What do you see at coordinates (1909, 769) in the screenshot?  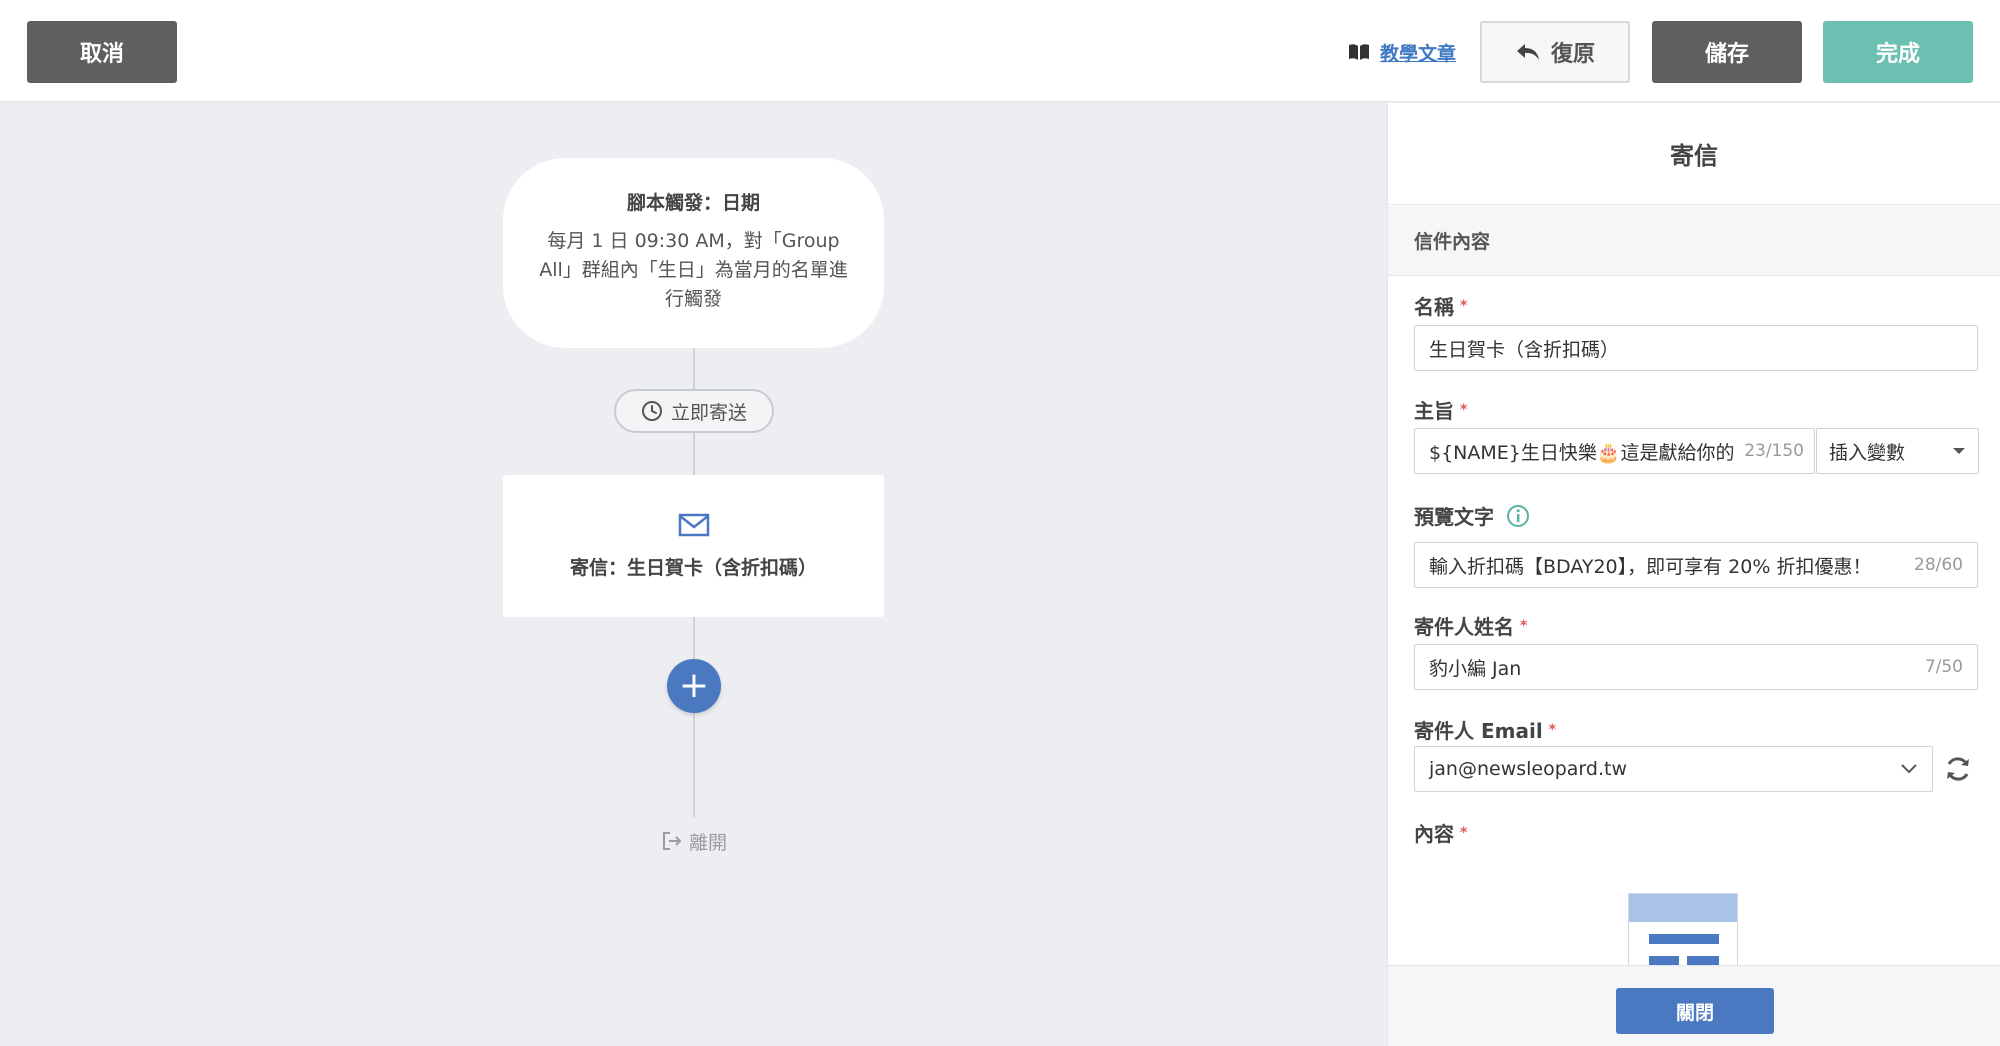 I see `chevron-down-icon` at bounding box center [1909, 769].